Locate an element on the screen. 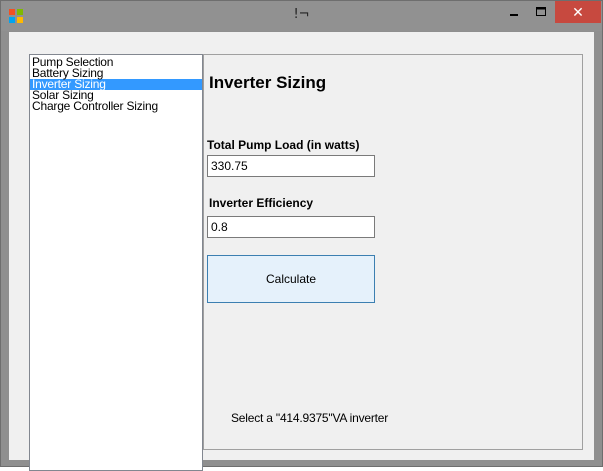  maximize-button is located at coordinates (541, 12).